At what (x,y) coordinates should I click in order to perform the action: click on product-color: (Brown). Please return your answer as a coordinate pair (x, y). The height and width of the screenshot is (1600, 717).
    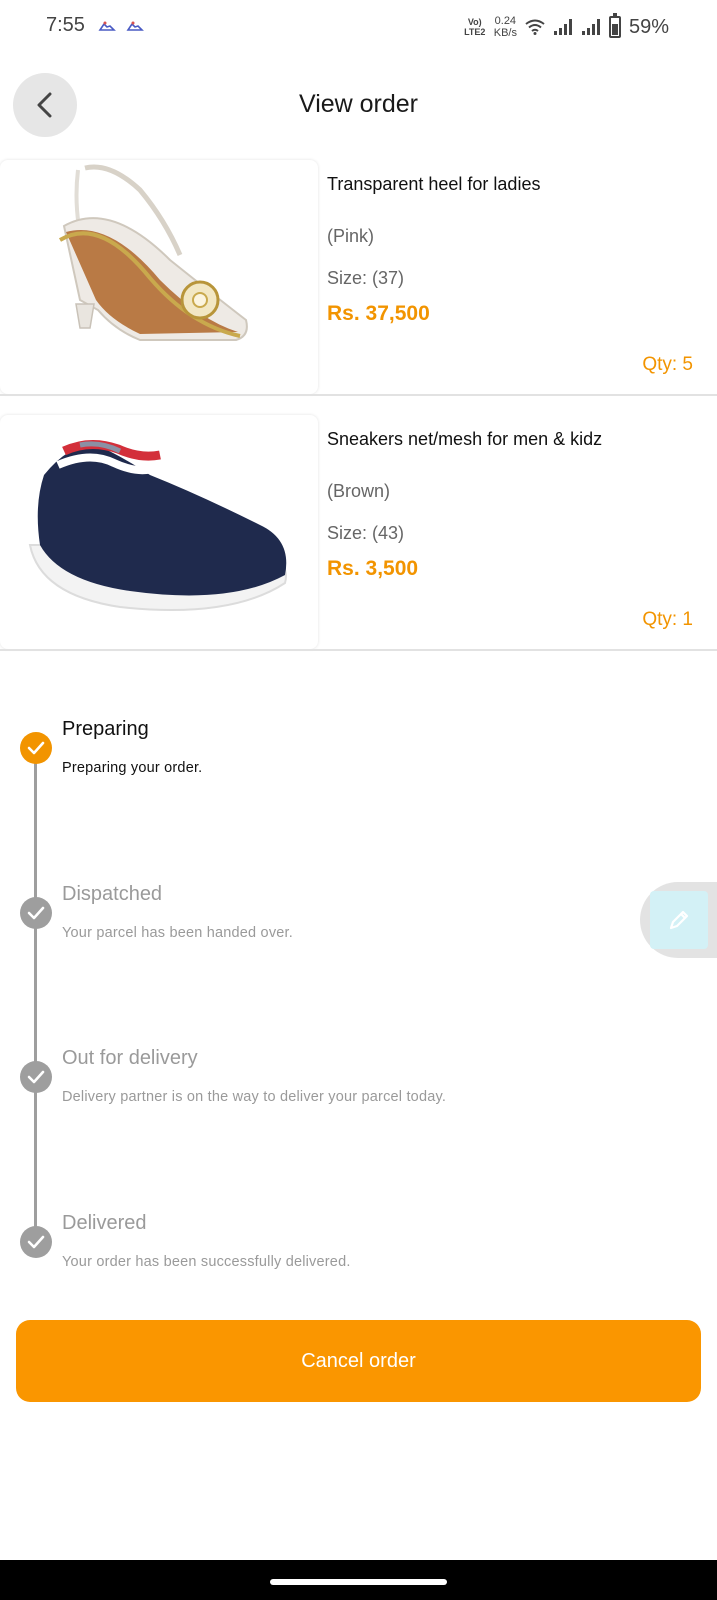
    Looking at the image, I should click on (359, 491).